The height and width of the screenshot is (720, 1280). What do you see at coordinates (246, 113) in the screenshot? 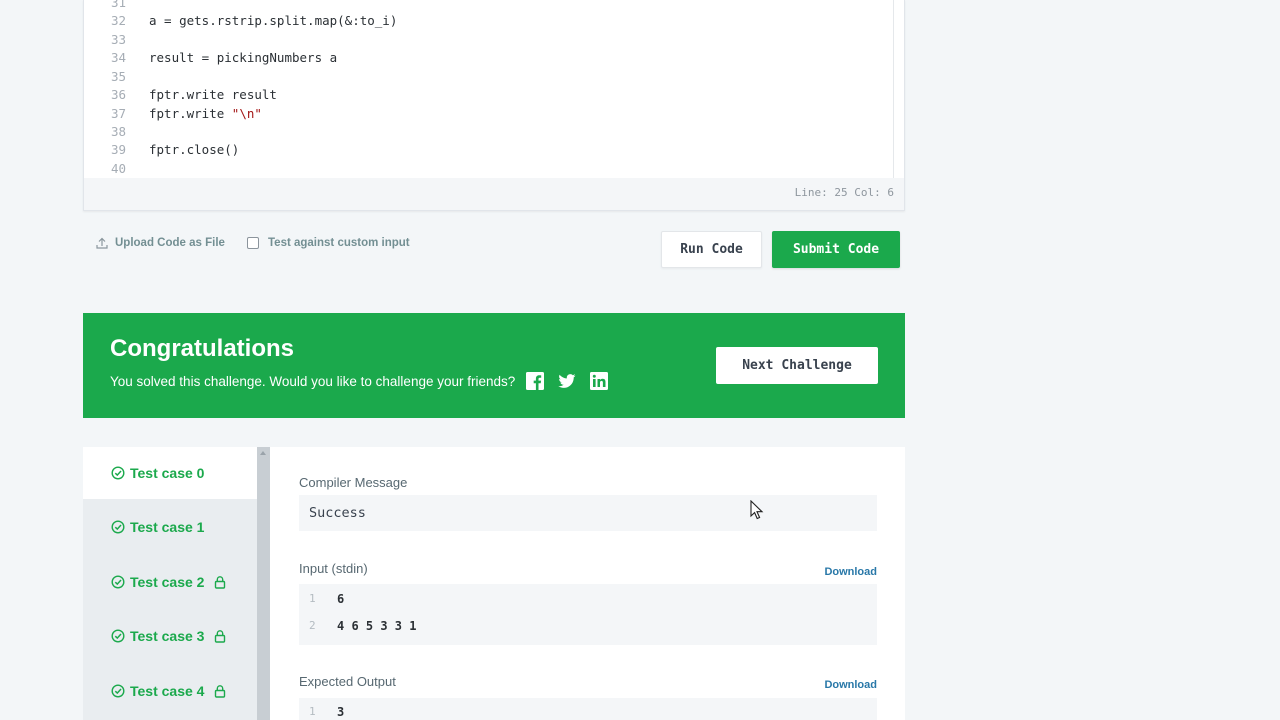
I see `code-string: "\n"` at bounding box center [246, 113].